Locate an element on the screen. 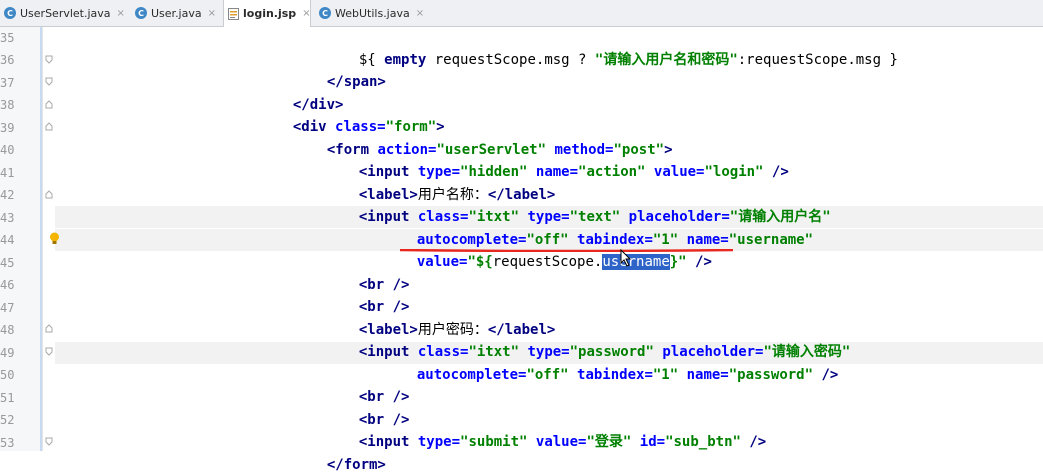 This screenshot has height=476, width=1043. code-token: requestScope. is located at coordinates (547, 262).